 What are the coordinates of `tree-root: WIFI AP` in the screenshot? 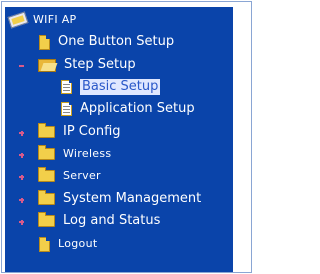 It's located at (42, 20).